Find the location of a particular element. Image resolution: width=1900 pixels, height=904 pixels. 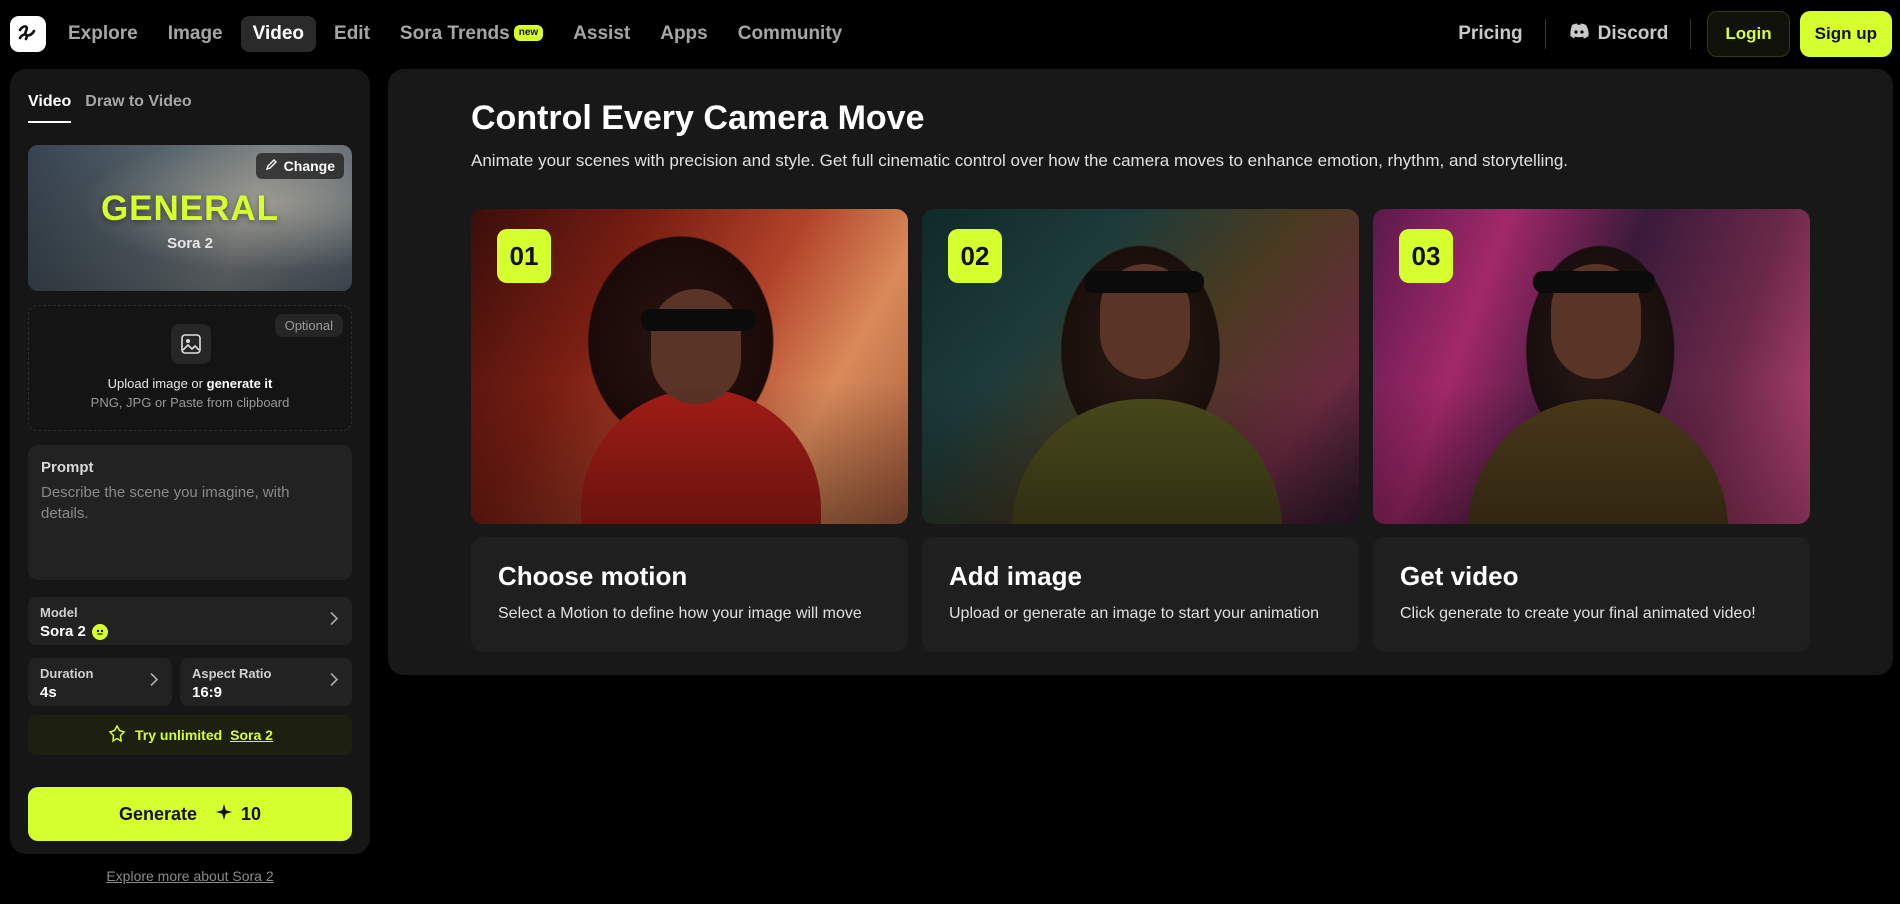

upload-prefix: Upload image or is located at coordinates (155, 383).